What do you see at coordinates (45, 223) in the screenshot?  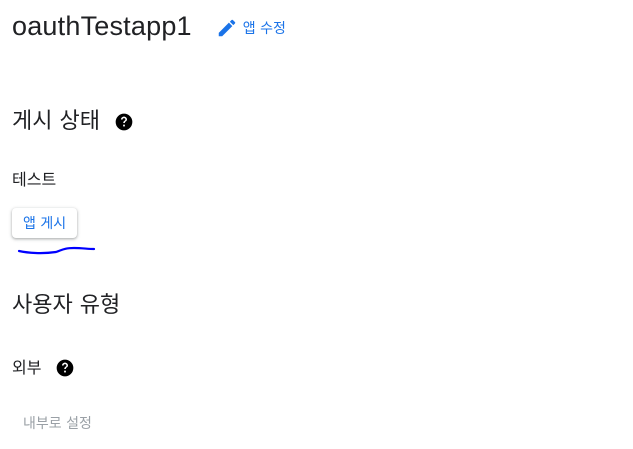 I see `publish-app-button: 앱 게시` at bounding box center [45, 223].